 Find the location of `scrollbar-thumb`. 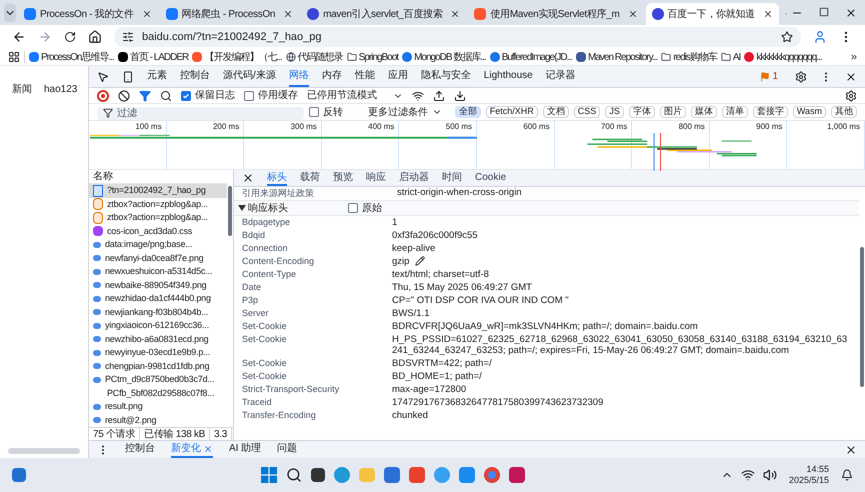

scrollbar-thumb is located at coordinates (230, 211).